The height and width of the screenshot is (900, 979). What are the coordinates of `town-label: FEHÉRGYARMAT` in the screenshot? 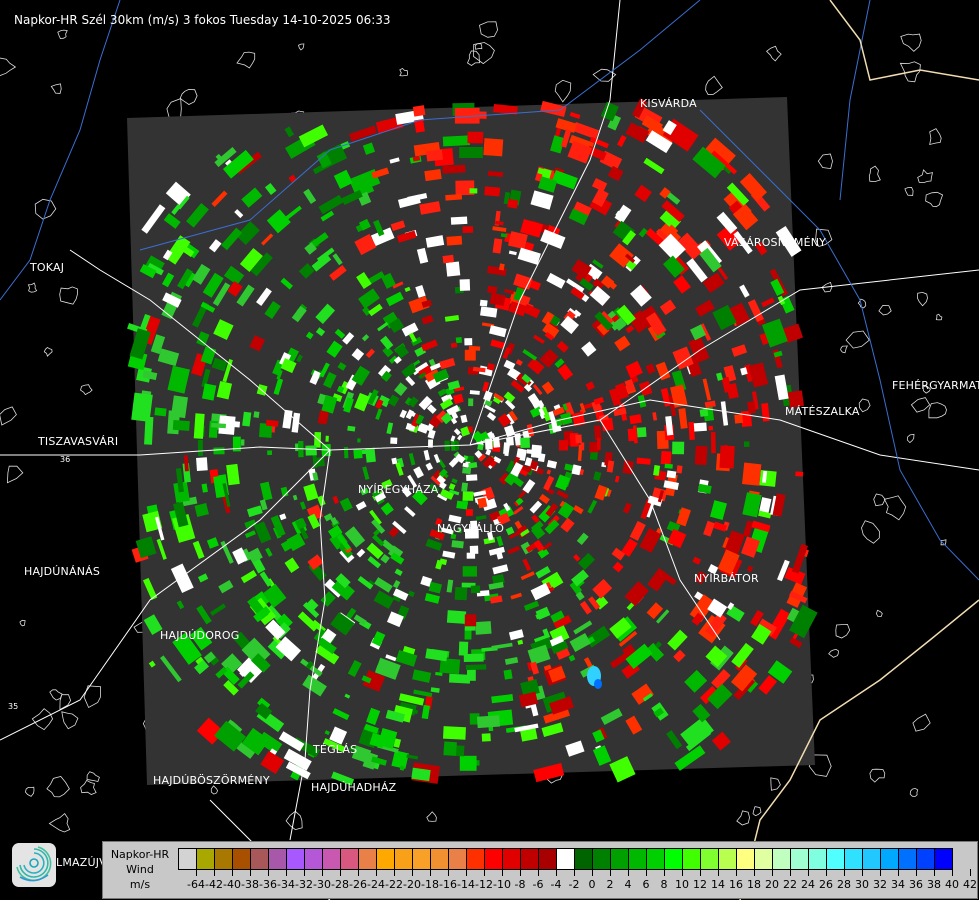 It's located at (935, 385).